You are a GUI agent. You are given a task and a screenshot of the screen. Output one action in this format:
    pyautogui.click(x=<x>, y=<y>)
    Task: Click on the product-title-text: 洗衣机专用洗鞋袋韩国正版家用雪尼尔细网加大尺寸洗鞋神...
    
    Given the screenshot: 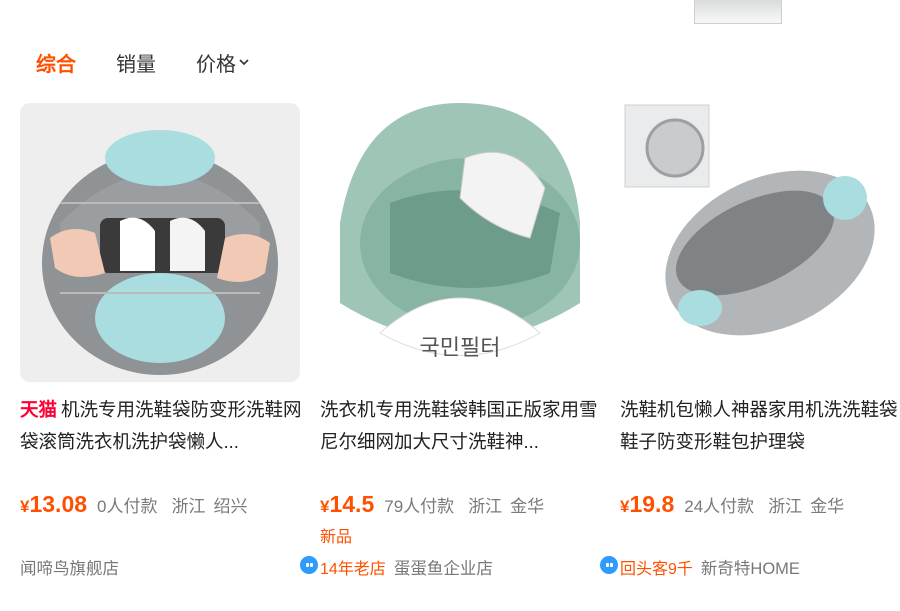 What is the action you would take?
    pyautogui.click(x=459, y=425)
    